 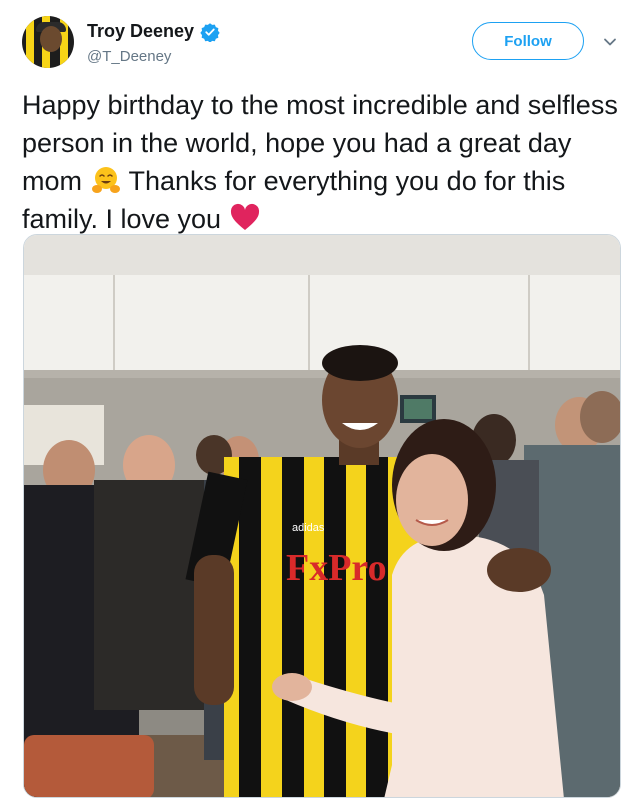 What do you see at coordinates (106, 180) in the screenshot?
I see `hugging-face-emoji-icon` at bounding box center [106, 180].